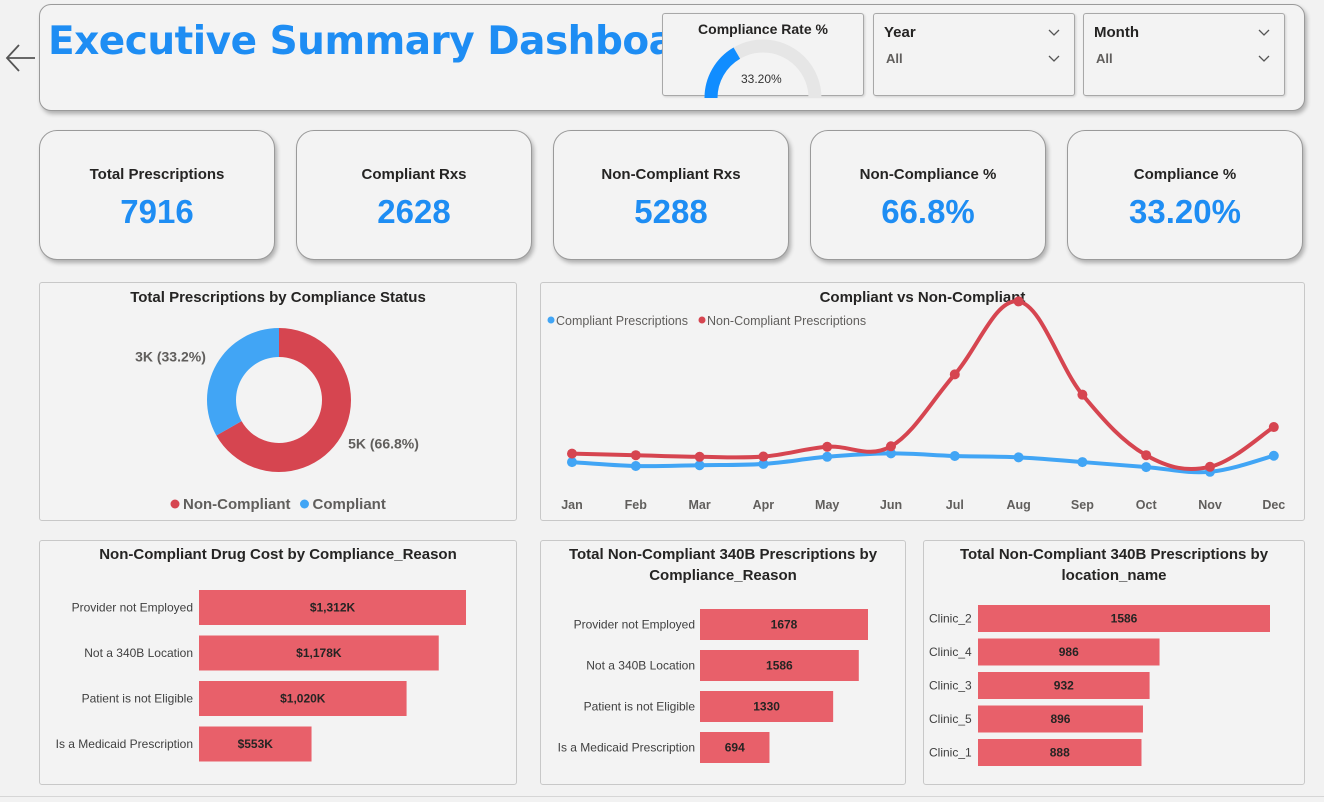 This screenshot has height=802, width=1324. I want to click on page-divider, so click(662, 796).